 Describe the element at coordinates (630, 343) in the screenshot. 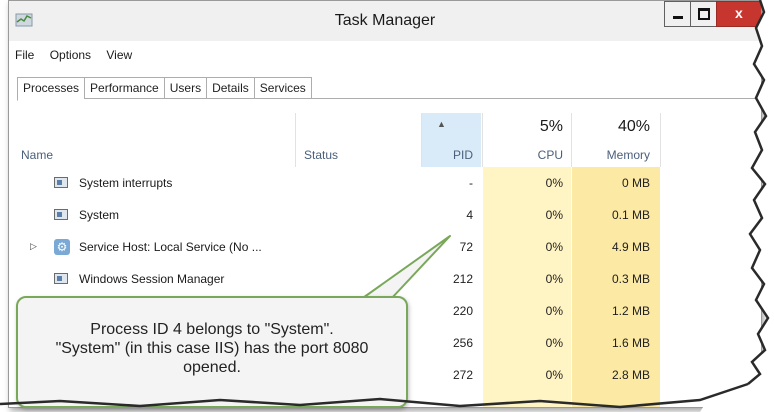

I see `process-memory: 1.6 MB` at that location.